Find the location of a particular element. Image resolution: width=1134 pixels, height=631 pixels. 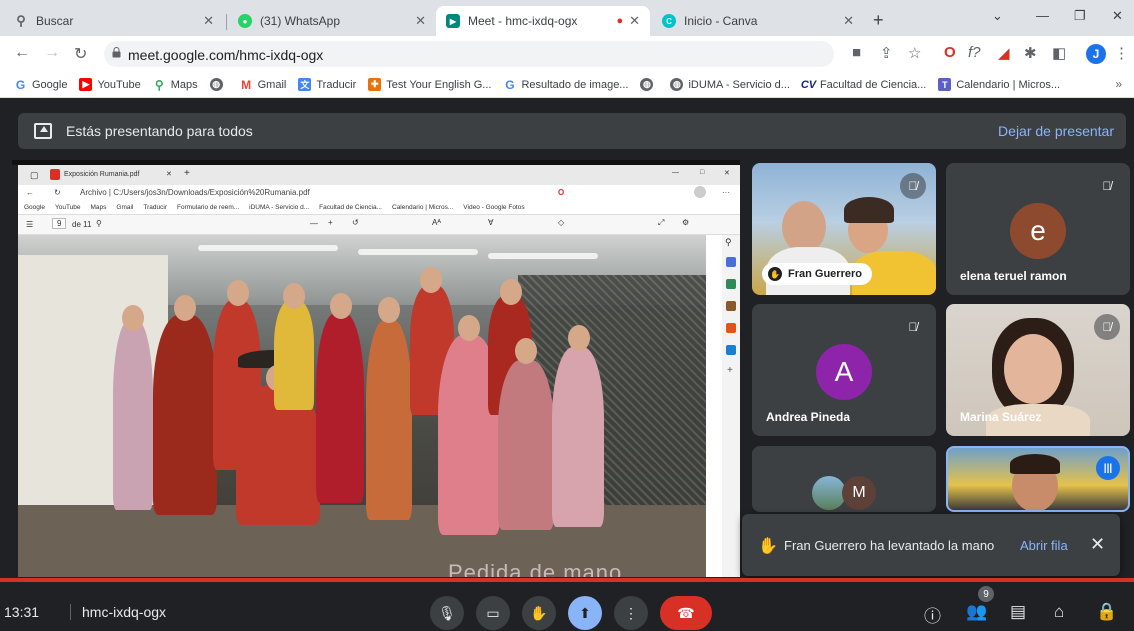

settings-icon: ⚙ is located at coordinates (686, 222).